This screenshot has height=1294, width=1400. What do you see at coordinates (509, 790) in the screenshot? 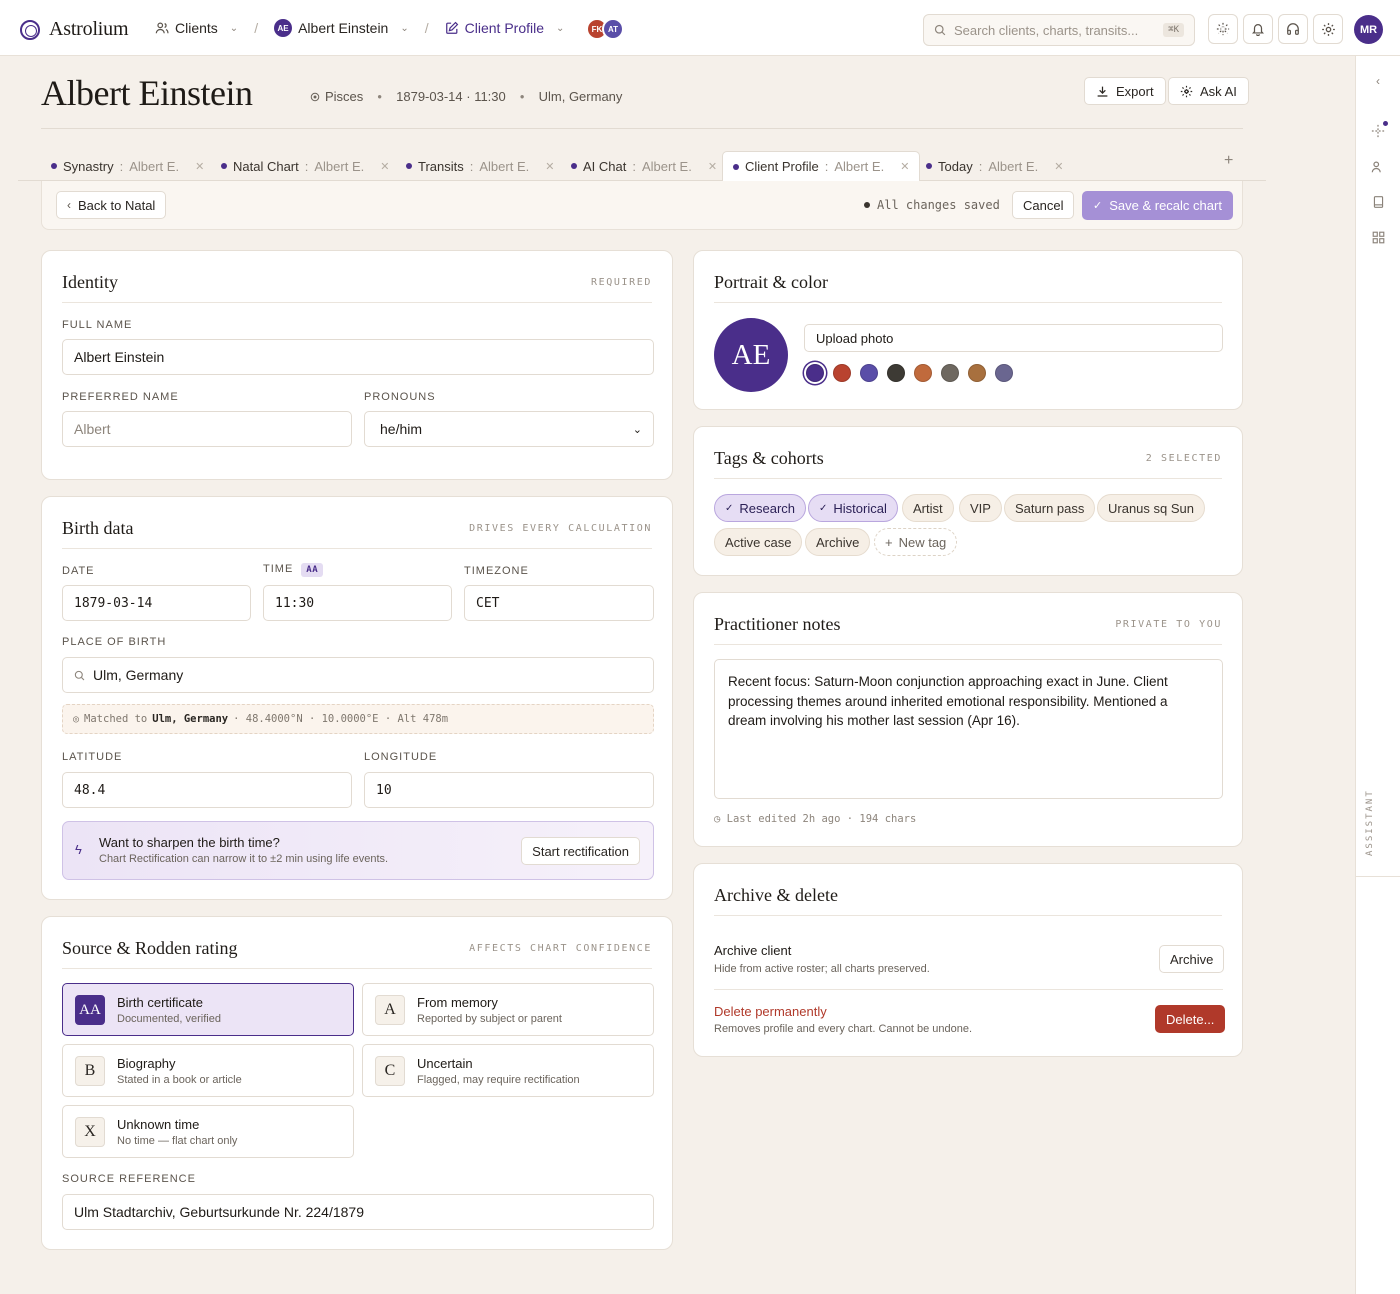
I see `longitude-field: 10` at bounding box center [509, 790].